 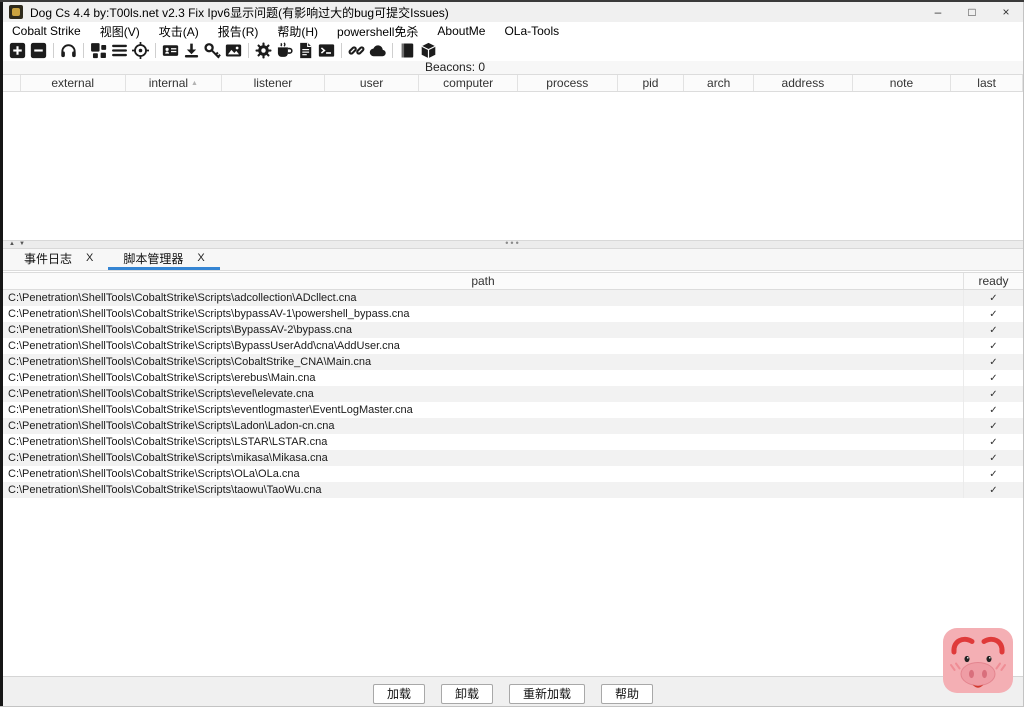 I want to click on menu-powershell-bypass: powershell免杀, so click(x=377, y=31).